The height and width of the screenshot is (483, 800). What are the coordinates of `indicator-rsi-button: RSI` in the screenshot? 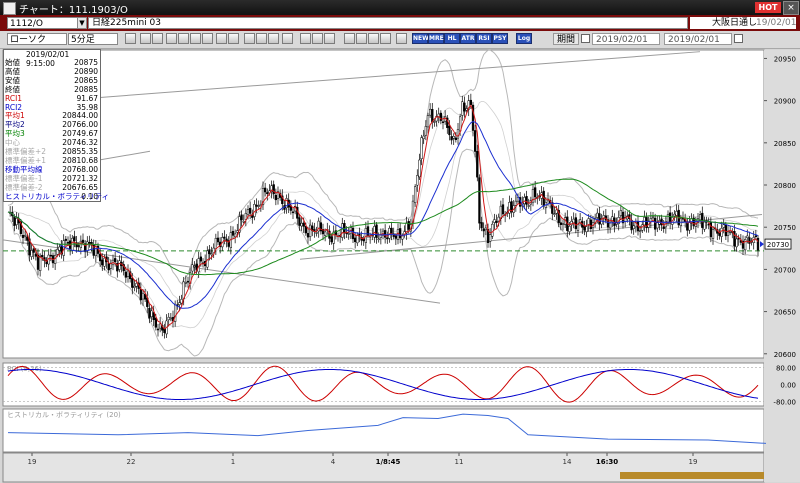 It's located at (484, 38).